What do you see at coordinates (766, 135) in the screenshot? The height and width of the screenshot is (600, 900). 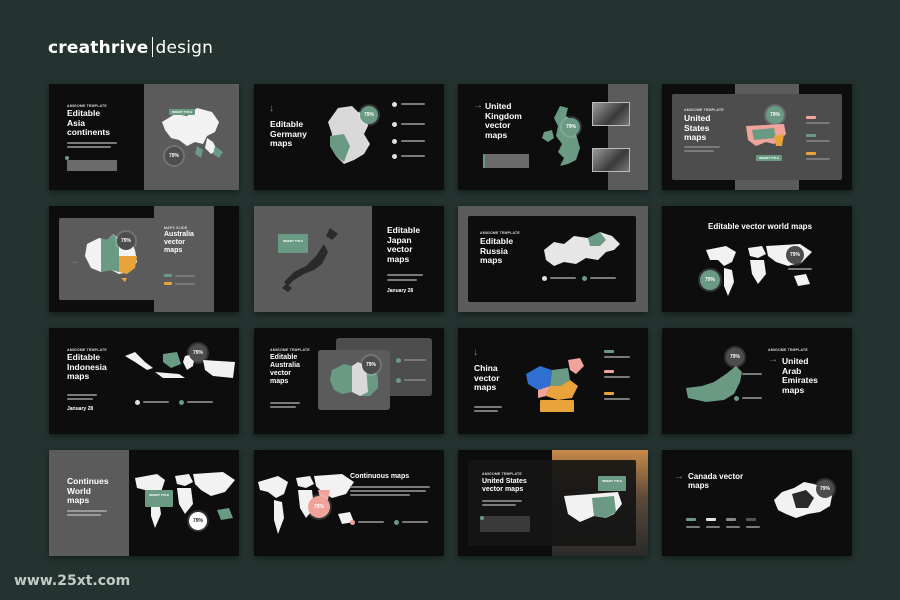 I see `us-map` at bounding box center [766, 135].